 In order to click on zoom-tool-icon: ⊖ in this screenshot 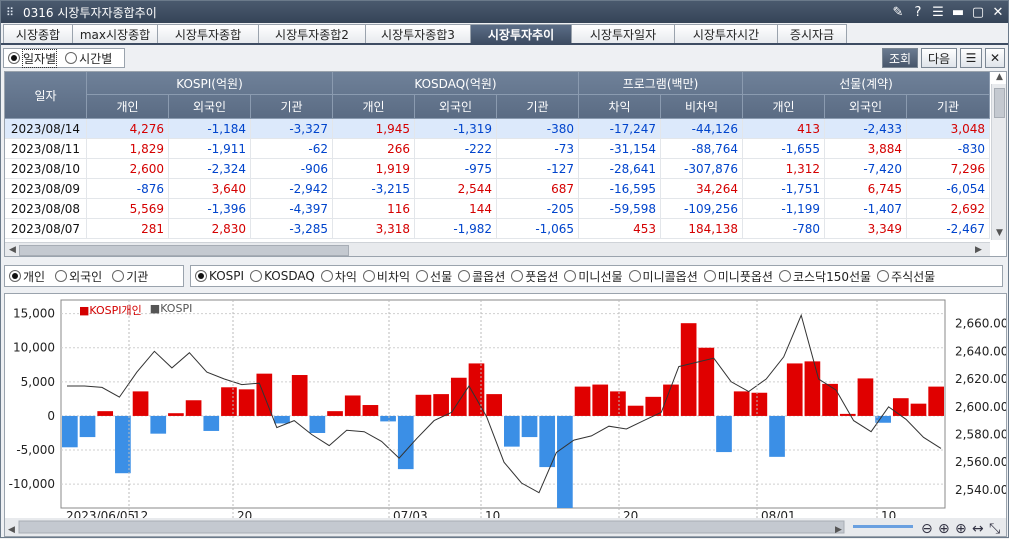, I will do `click(927, 528)`.